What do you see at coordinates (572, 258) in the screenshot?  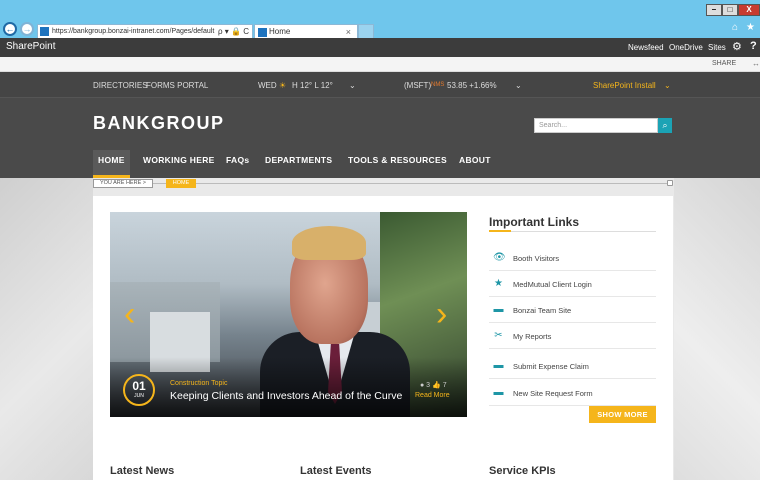 I see `important-link-item: 👁 Booth Visitors` at bounding box center [572, 258].